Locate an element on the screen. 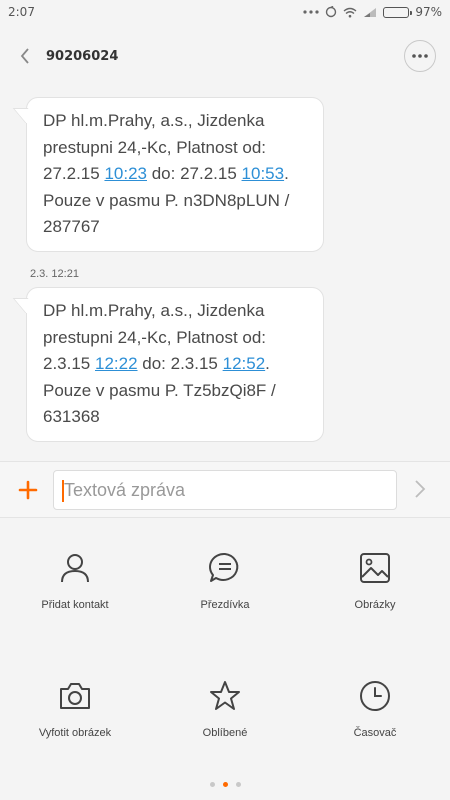 The height and width of the screenshot is (800, 450). status-bar: 2:07 97% is located at coordinates (225, 12).